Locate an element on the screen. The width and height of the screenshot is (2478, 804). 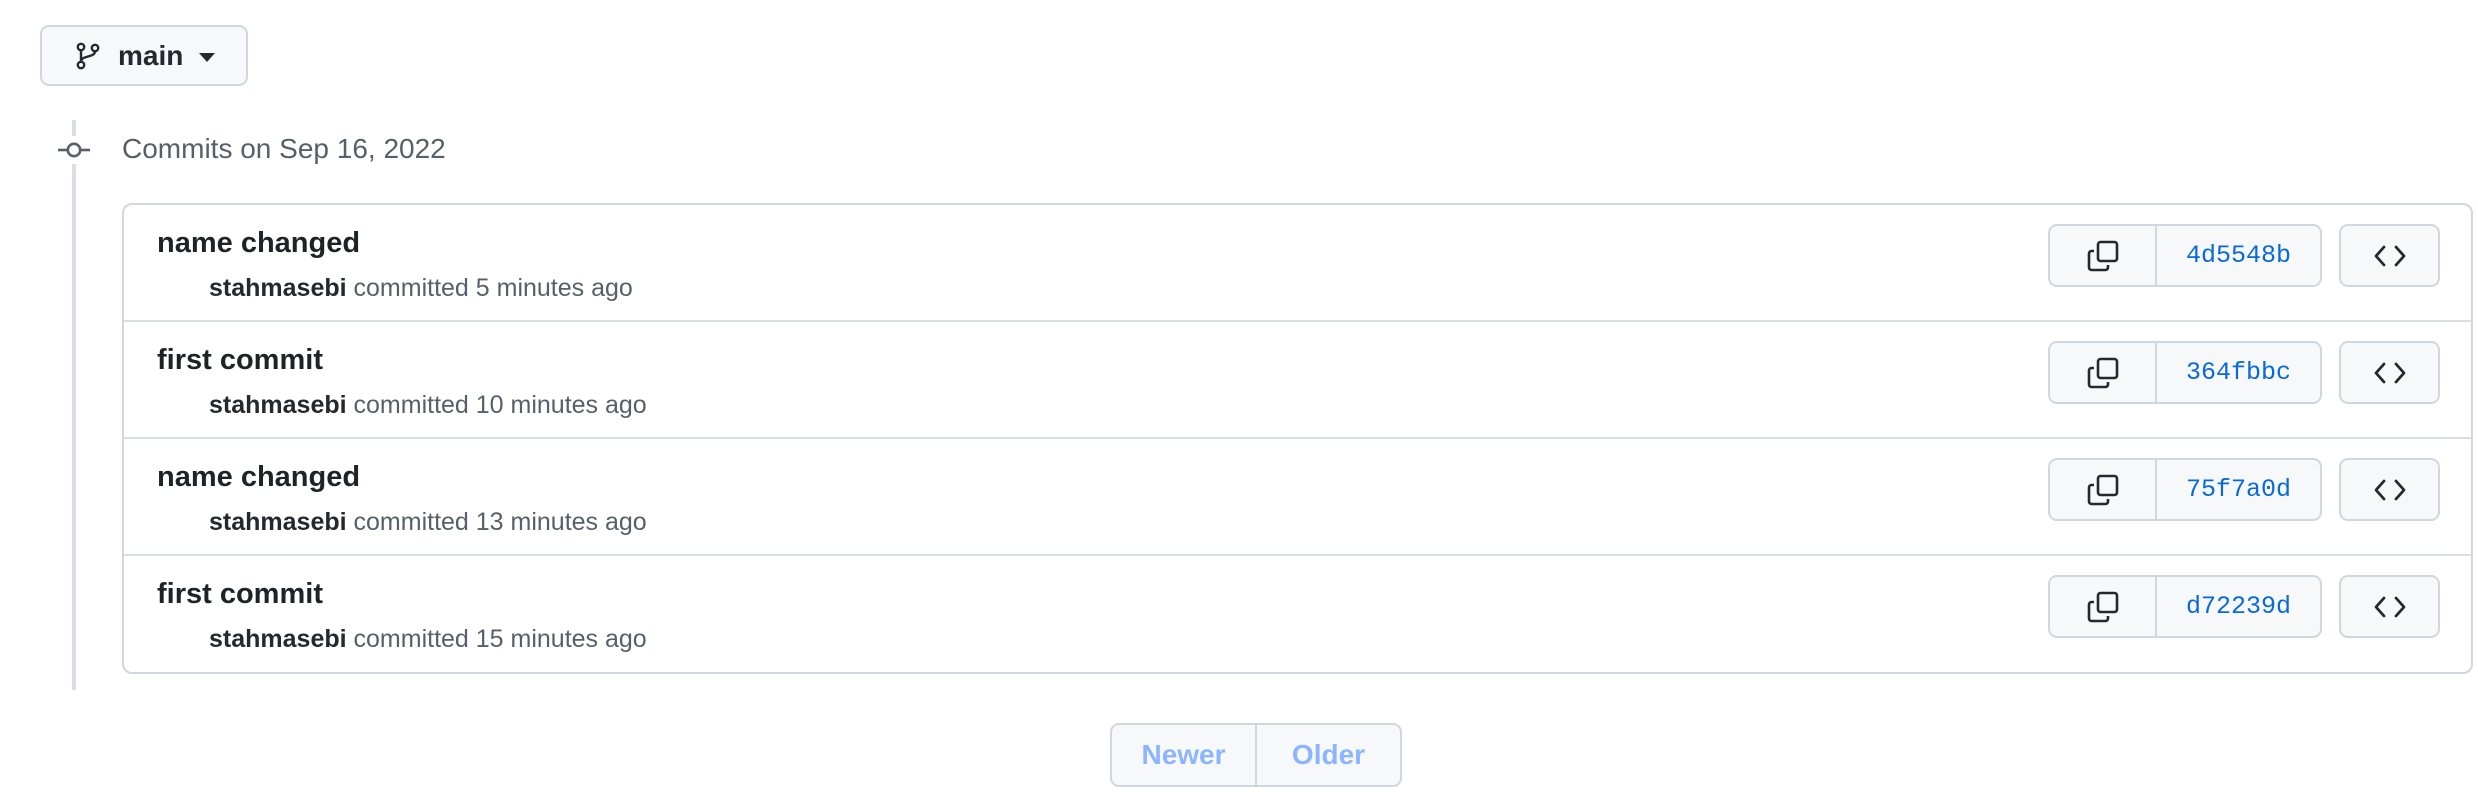
newer-button: Newer is located at coordinates (1184, 755).